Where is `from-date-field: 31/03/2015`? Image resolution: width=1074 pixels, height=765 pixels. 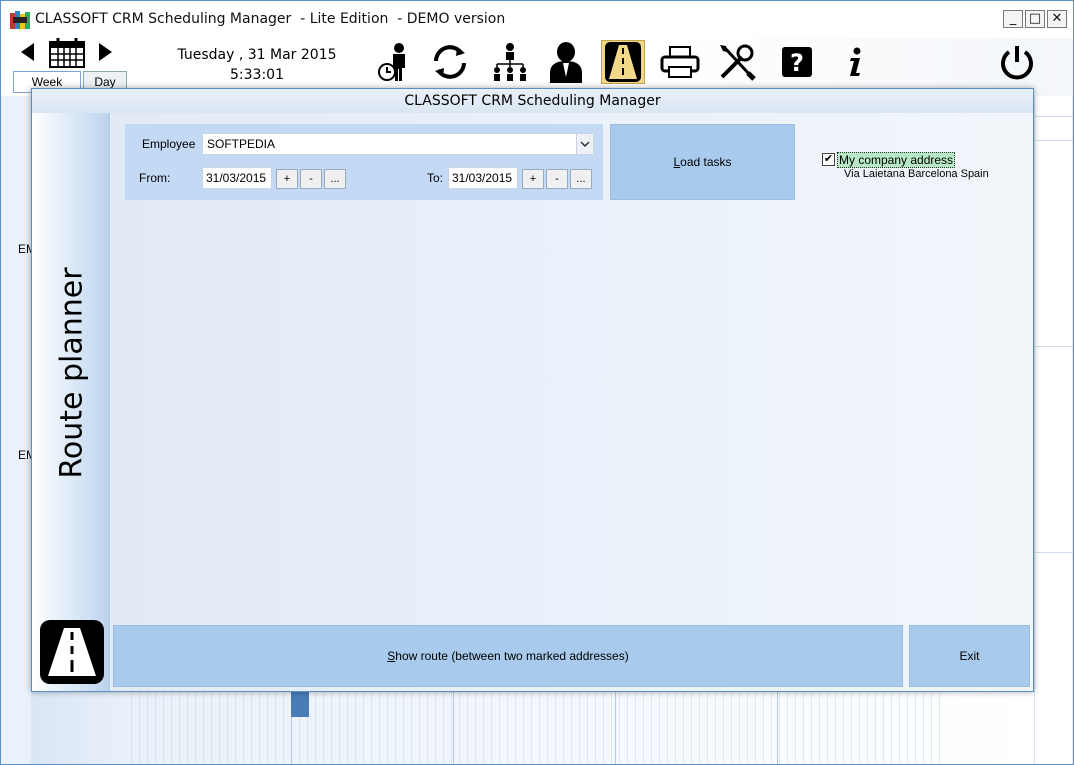
from-date-field: 31/03/2015 is located at coordinates (237, 178).